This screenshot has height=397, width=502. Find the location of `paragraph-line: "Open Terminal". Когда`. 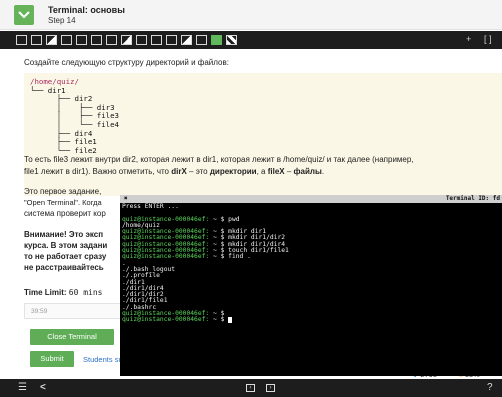

paragraph-line: "Open Terminal". Когда is located at coordinates (63, 202).